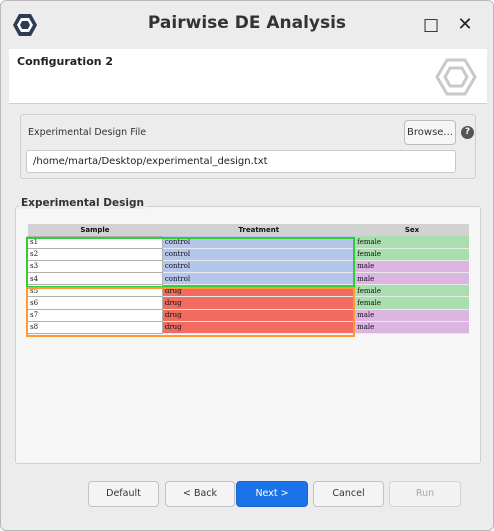 Image resolution: width=494 pixels, height=531 pixels. What do you see at coordinates (248, 76) in the screenshot?
I see `wizard-header: Configuration 2` at bounding box center [248, 76].